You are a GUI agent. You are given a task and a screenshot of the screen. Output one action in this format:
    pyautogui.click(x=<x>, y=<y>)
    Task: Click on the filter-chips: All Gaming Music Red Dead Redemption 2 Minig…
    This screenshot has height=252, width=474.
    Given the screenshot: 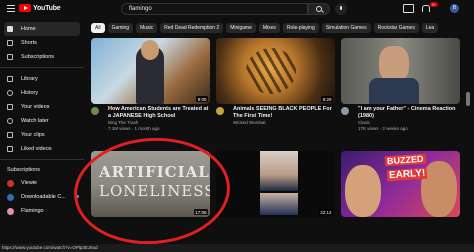 What is the action you would take?
    pyautogui.click(x=282, y=28)
    